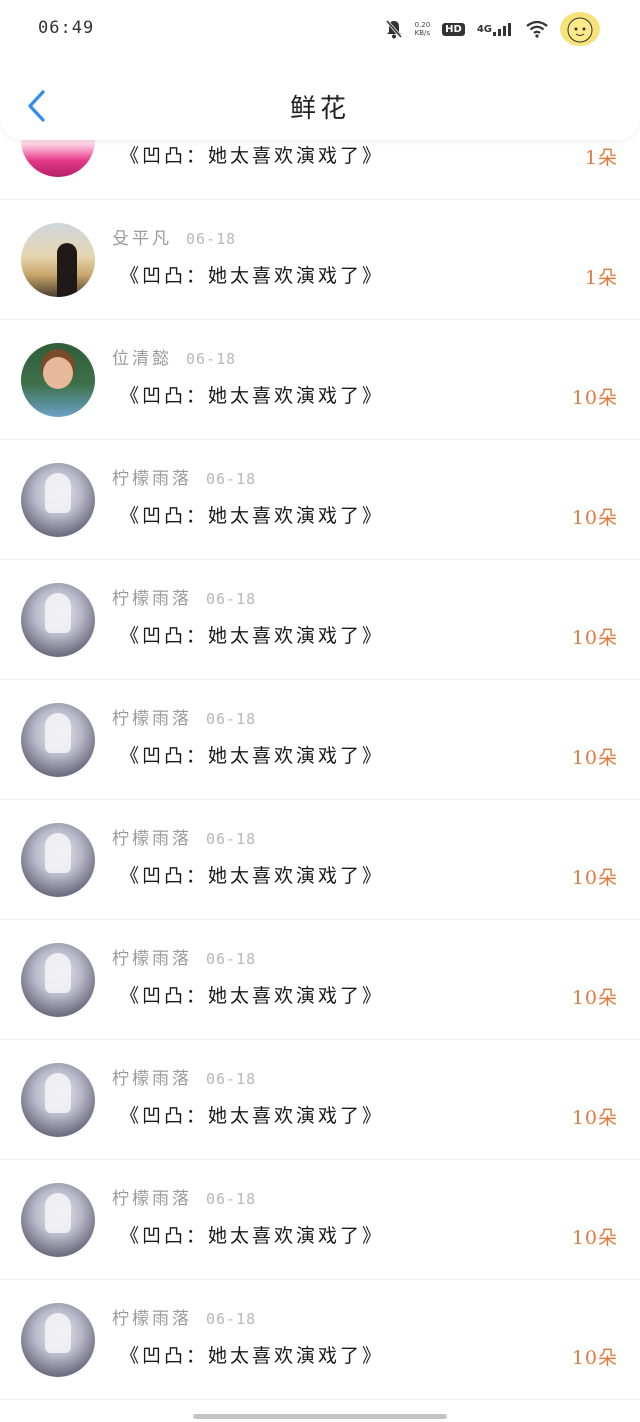 Image resolution: width=640 pixels, height=1422 pixels. What do you see at coordinates (495, 29) in the screenshot?
I see `signal-icon: 4G` at bounding box center [495, 29].